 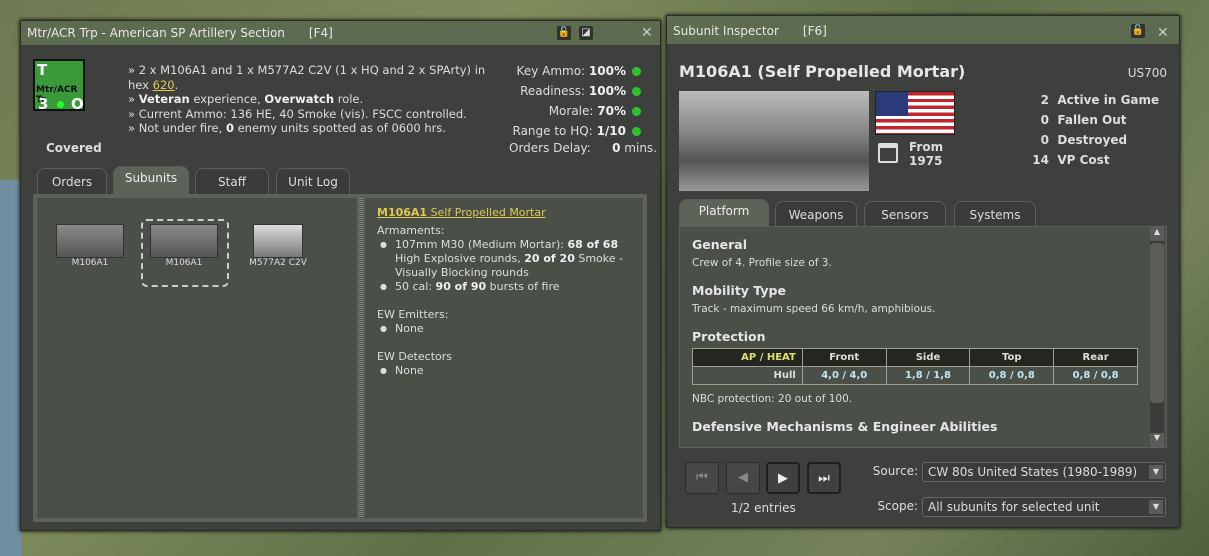 What do you see at coordinates (72, 181) in the screenshot?
I see `tab-orders: Orders` at bounding box center [72, 181].